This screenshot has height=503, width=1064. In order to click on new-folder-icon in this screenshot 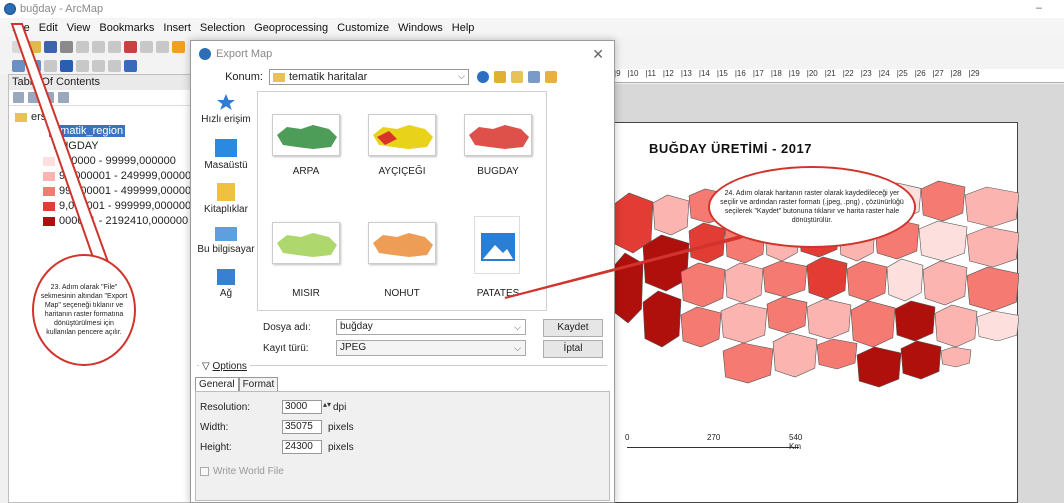, I will do `click(517, 77)`.